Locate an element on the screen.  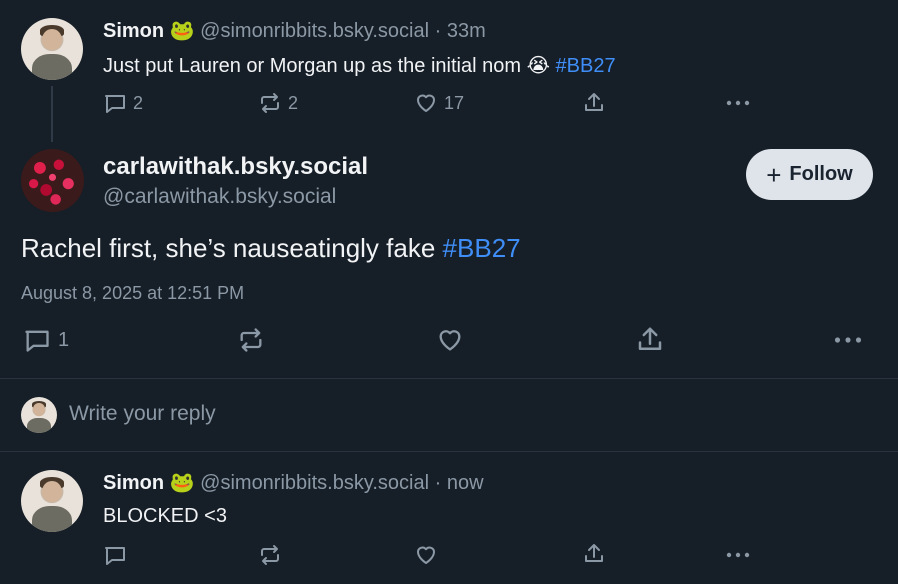
reply-count: 2 is located at coordinates (138, 102).